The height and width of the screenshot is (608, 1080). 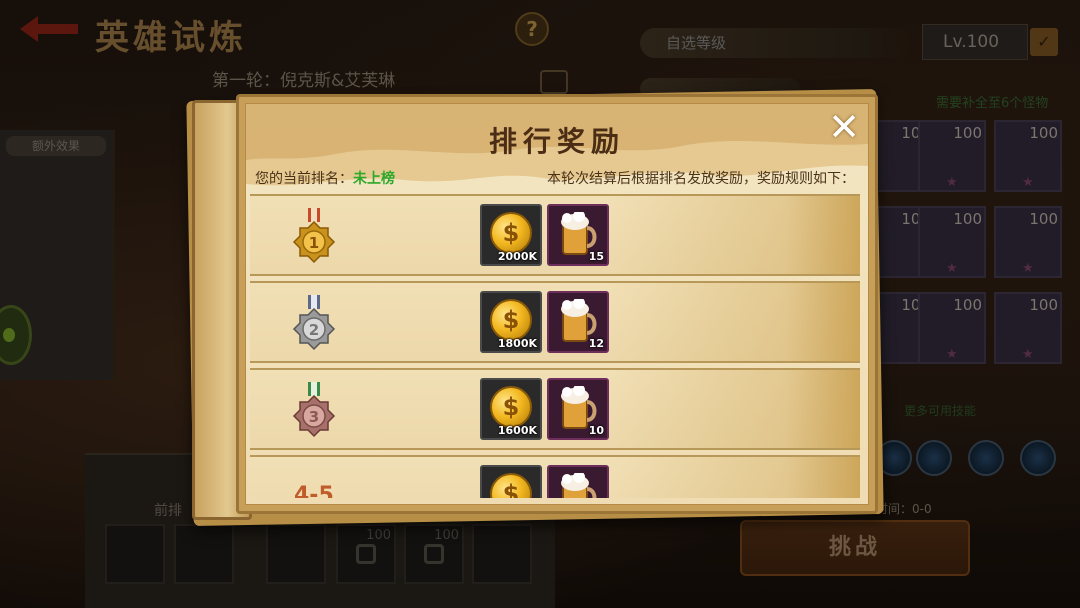 What do you see at coordinates (578, 322) in the screenshot?
I see `beer-reward: 12` at bounding box center [578, 322].